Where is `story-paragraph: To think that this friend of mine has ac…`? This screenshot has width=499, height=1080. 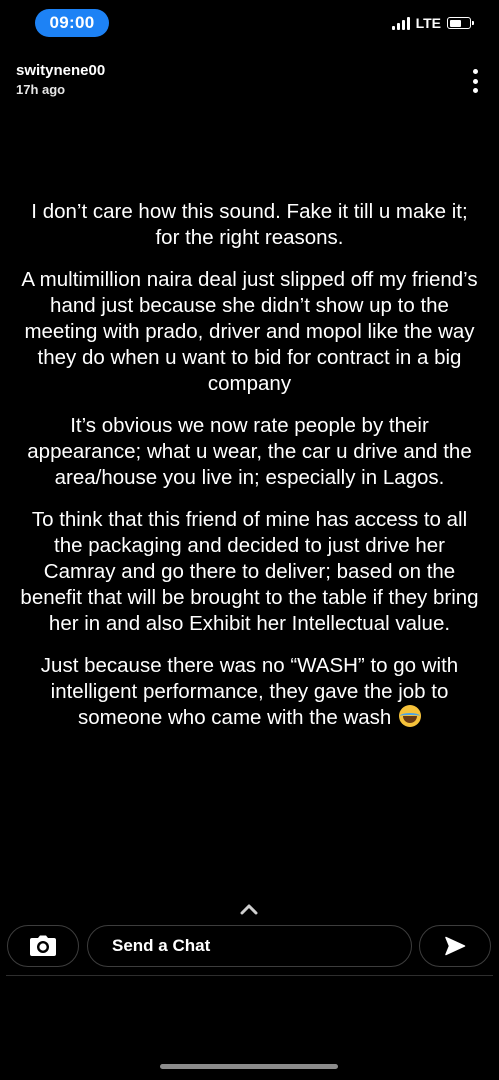 story-paragraph: To think that this friend of mine has ac… is located at coordinates (249, 571).